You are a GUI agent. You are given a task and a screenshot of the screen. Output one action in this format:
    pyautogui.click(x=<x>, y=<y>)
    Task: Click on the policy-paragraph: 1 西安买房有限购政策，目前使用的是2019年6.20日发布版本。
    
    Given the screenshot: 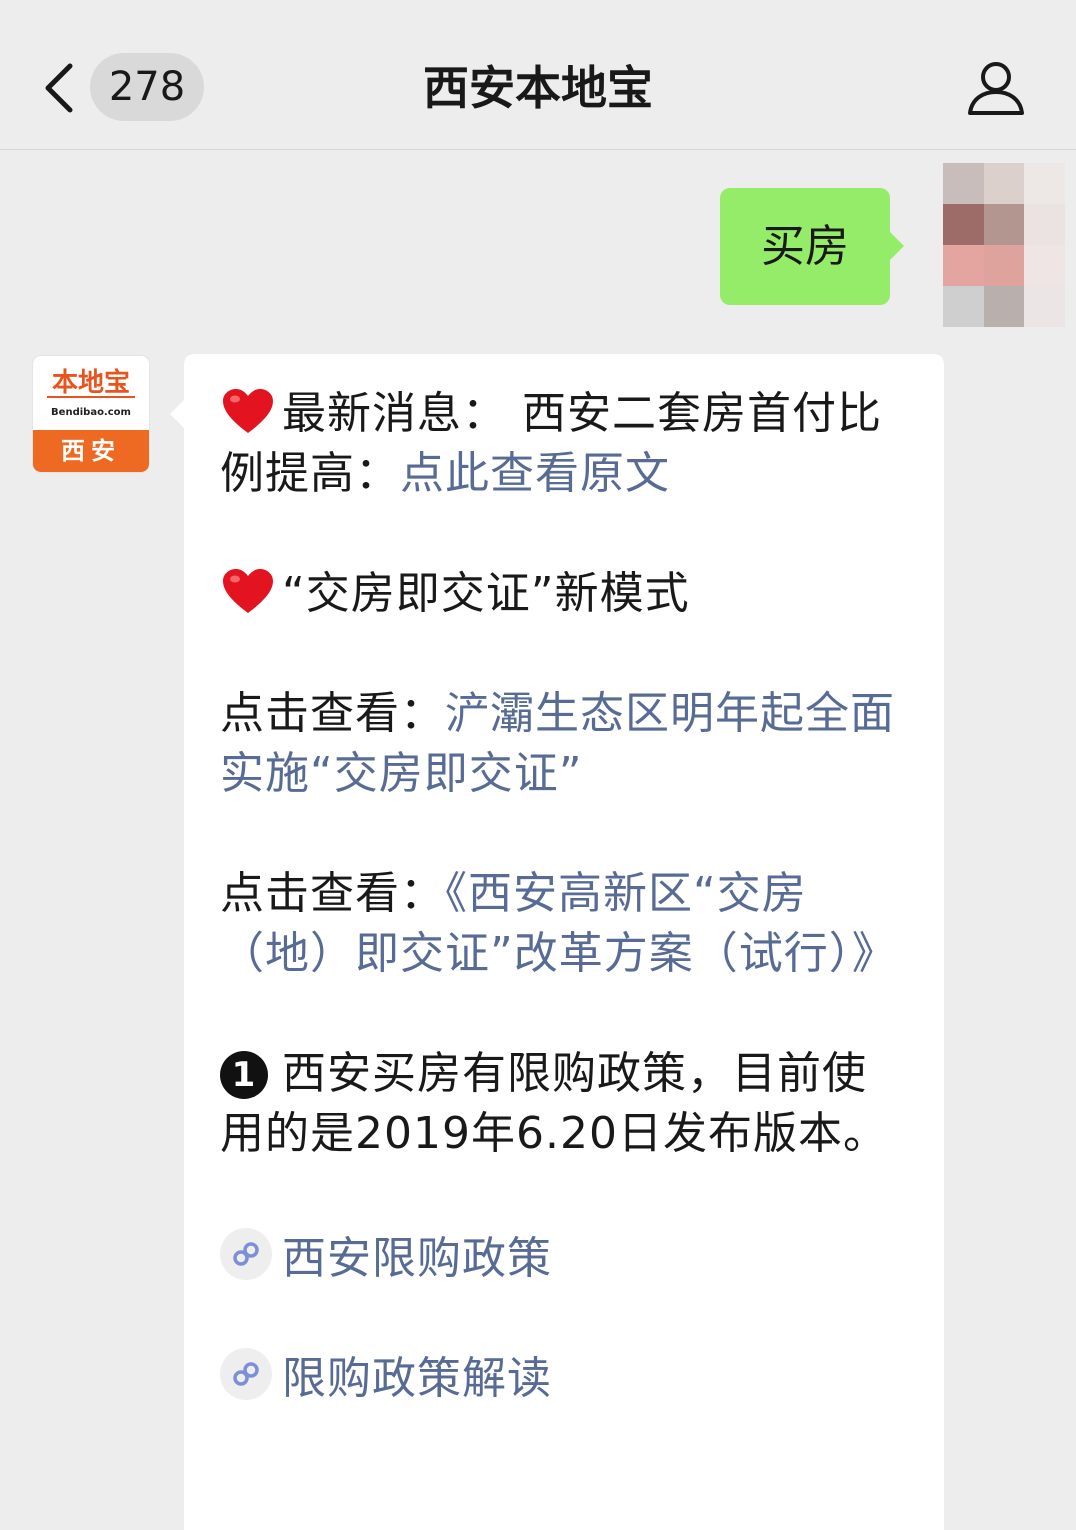 What is the action you would take?
    pyautogui.click(x=564, y=1104)
    